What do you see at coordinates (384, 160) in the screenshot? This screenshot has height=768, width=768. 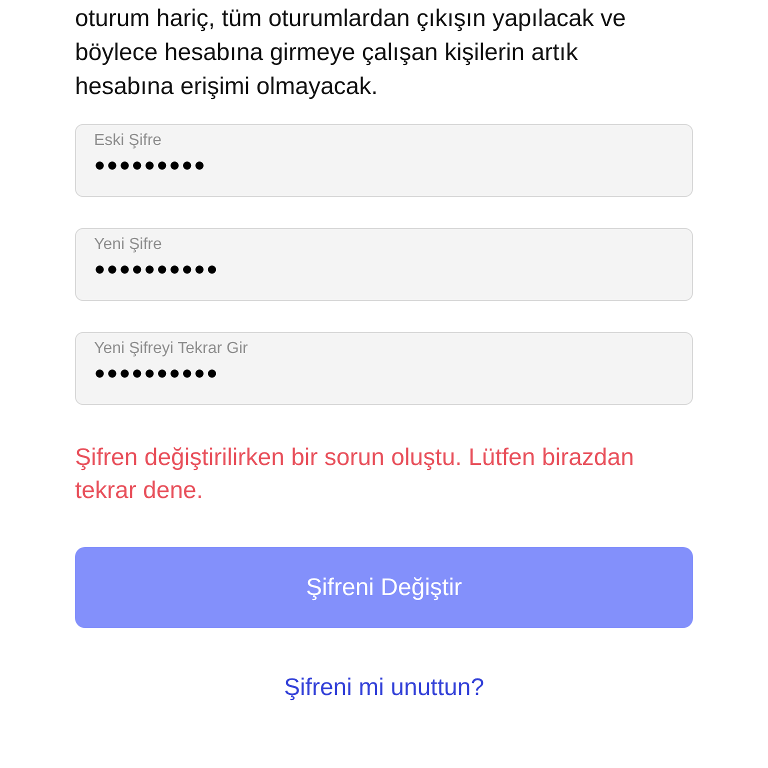 I see `password-field: Eski Şifre ●●●●●●●●●` at bounding box center [384, 160].